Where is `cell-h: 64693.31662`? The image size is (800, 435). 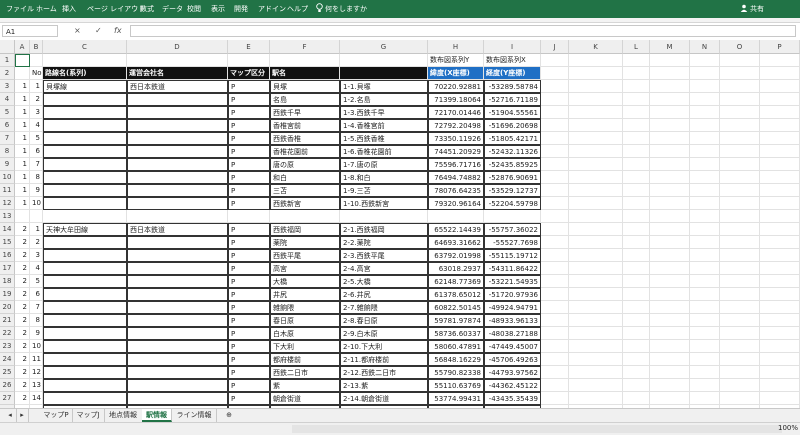 cell-h: 64693.31662 is located at coordinates (456, 242).